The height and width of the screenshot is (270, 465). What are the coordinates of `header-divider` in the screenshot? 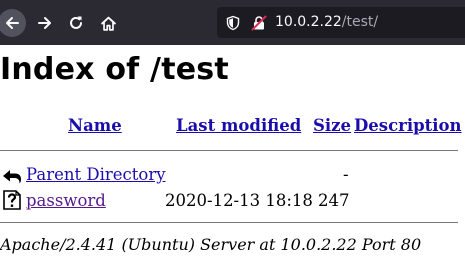 It's located at (229, 150).